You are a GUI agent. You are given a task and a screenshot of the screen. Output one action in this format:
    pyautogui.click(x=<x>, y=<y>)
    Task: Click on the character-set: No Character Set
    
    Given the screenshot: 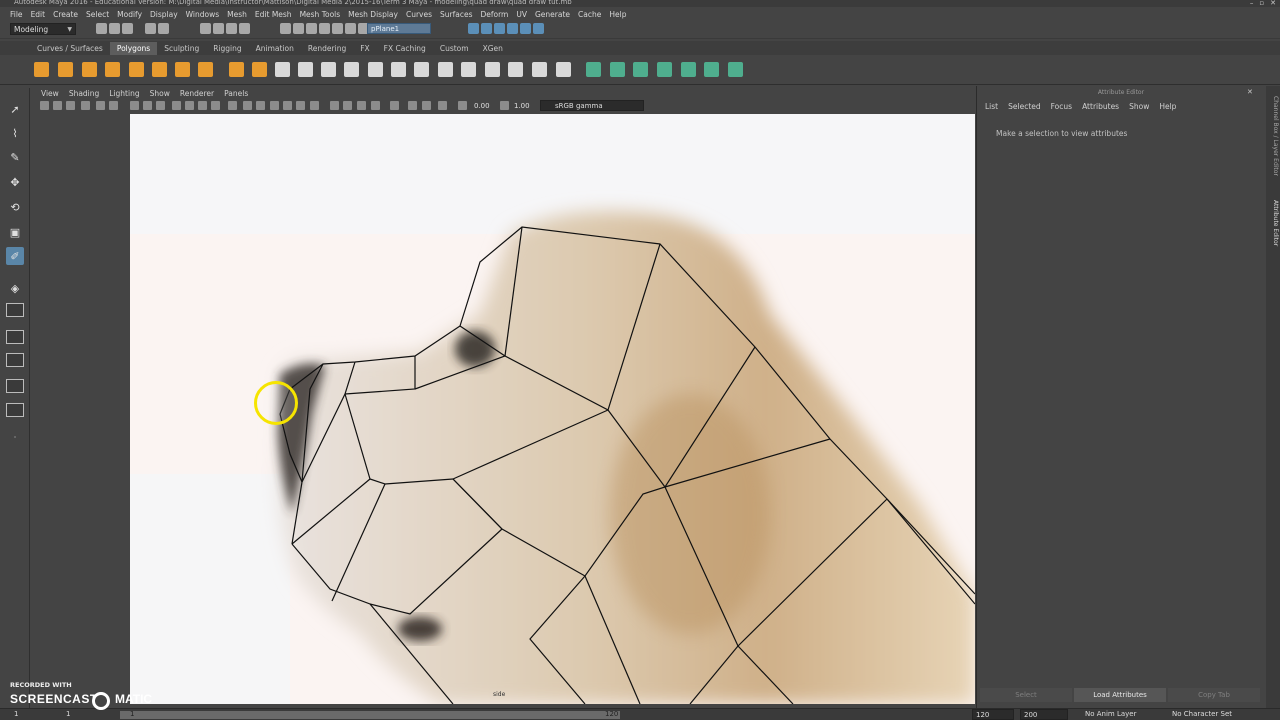 What is the action you would take?
    pyautogui.click(x=1202, y=714)
    